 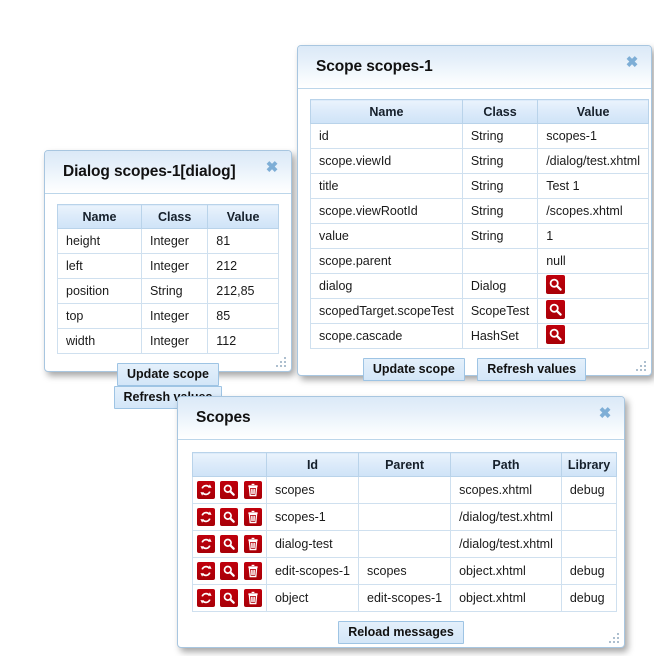 I want to click on cell-parent, so click(x=405, y=490).